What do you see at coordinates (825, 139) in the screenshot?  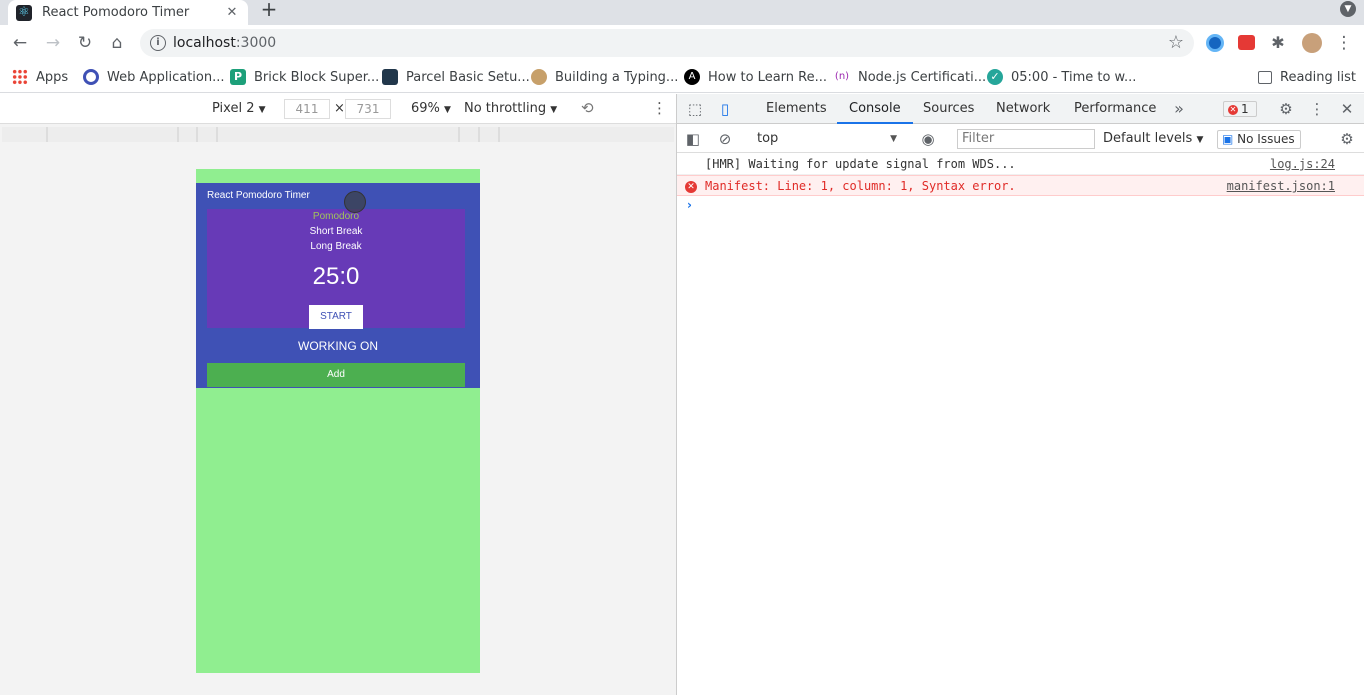 I see `context-select: top ▼` at bounding box center [825, 139].